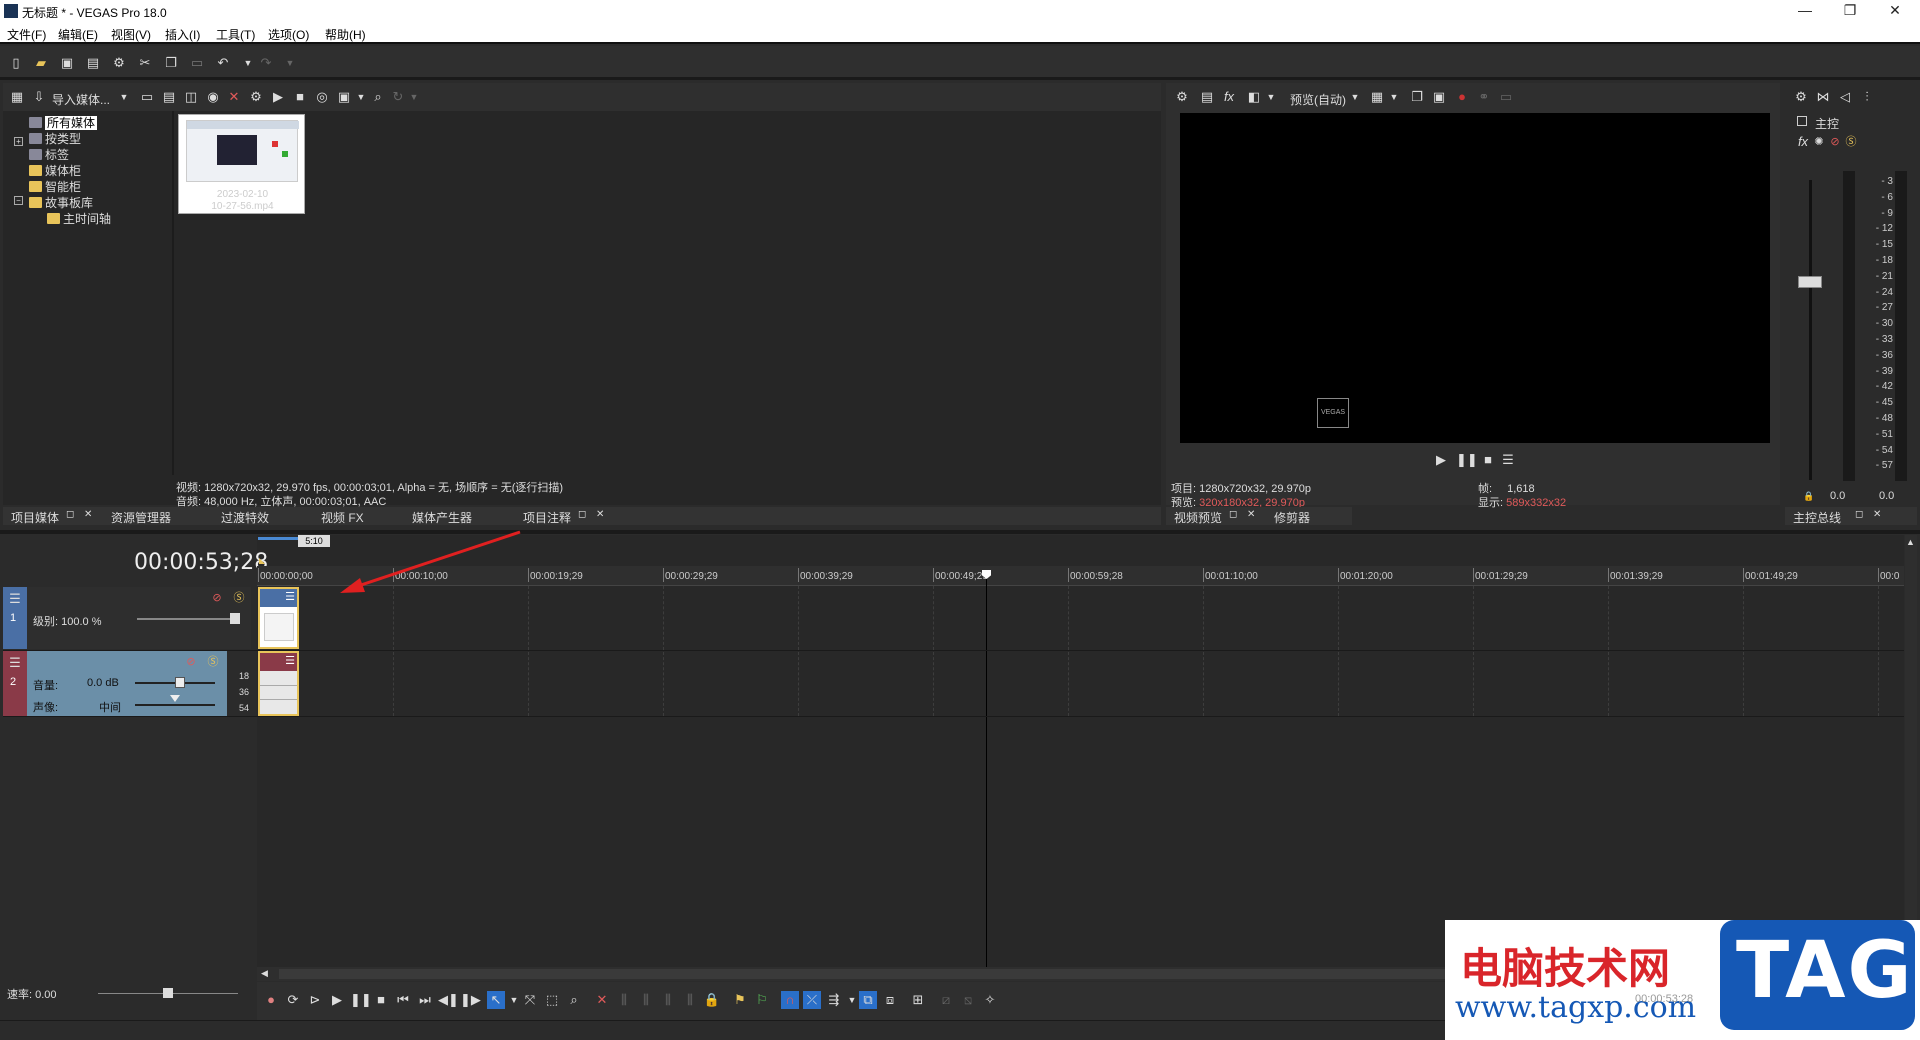 The image size is (1920, 1040). Describe the element at coordinates (414, 97) in the screenshot. I see `refresh-dropdown-icon: ▼` at that location.